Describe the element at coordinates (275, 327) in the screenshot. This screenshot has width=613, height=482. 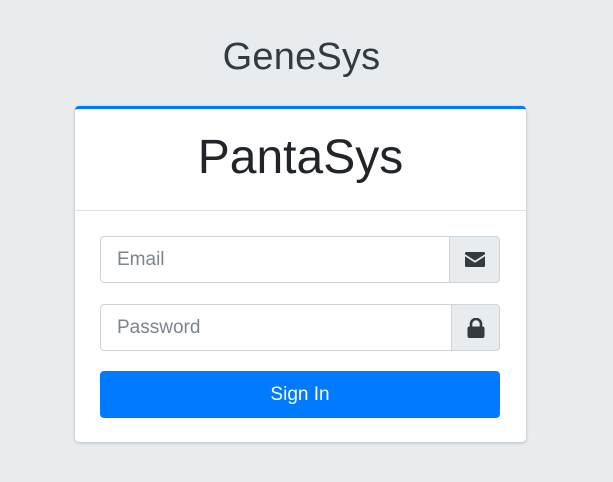
I see `password-input` at that location.